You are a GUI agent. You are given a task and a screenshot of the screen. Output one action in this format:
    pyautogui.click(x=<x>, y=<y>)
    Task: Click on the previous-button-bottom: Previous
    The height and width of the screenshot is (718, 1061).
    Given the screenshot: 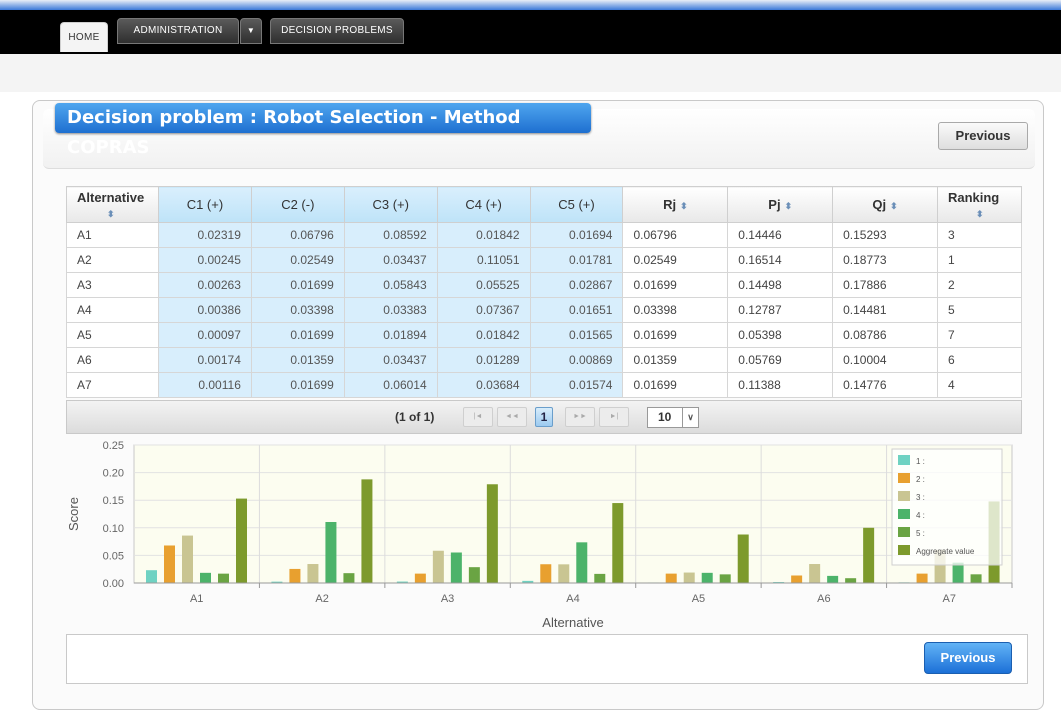 What is the action you would take?
    pyautogui.click(x=968, y=658)
    